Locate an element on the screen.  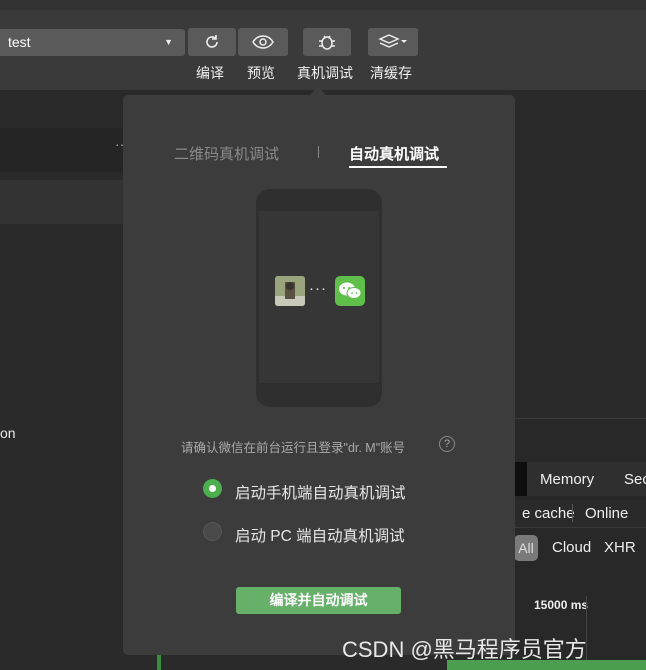
devtools-tab-active is located at coordinates (521, 479).